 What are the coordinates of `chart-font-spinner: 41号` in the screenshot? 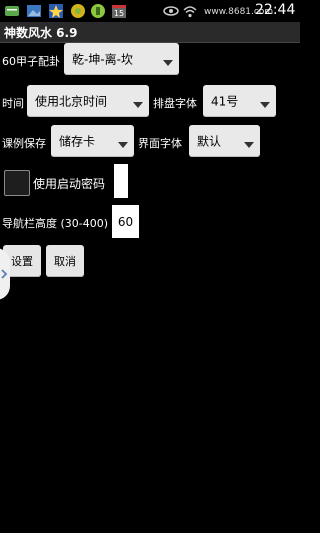 It's located at (239, 101).